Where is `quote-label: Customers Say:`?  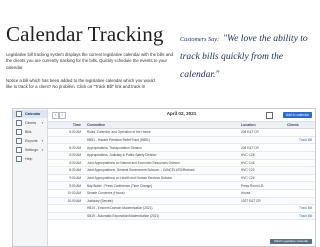
quote-label: Customers Say: is located at coordinates (200, 39).